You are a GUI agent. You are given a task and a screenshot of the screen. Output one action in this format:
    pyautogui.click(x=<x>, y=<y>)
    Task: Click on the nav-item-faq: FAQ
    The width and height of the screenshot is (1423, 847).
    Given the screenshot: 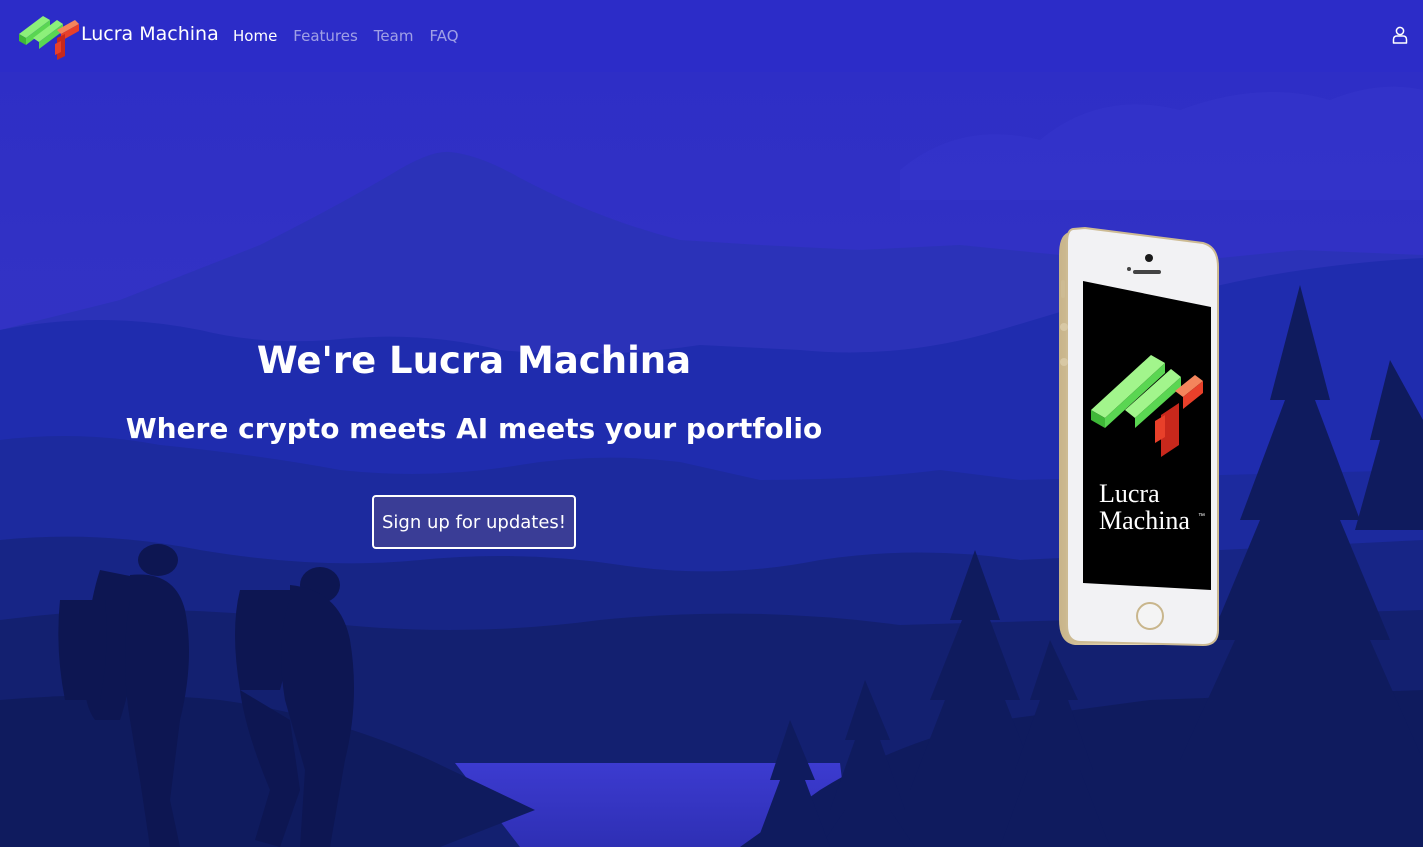 What is the action you would take?
    pyautogui.click(x=443, y=36)
    